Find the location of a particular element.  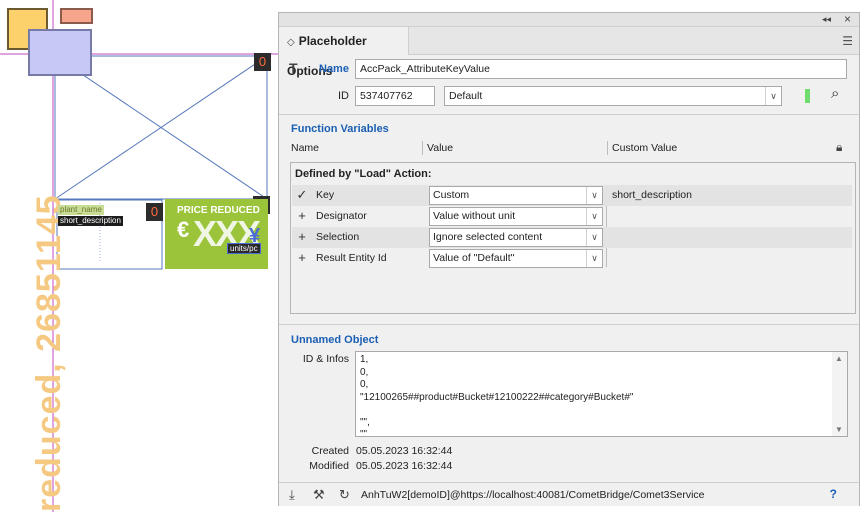

lock-icon: 🔒︎ is located at coordinates (839, 147).